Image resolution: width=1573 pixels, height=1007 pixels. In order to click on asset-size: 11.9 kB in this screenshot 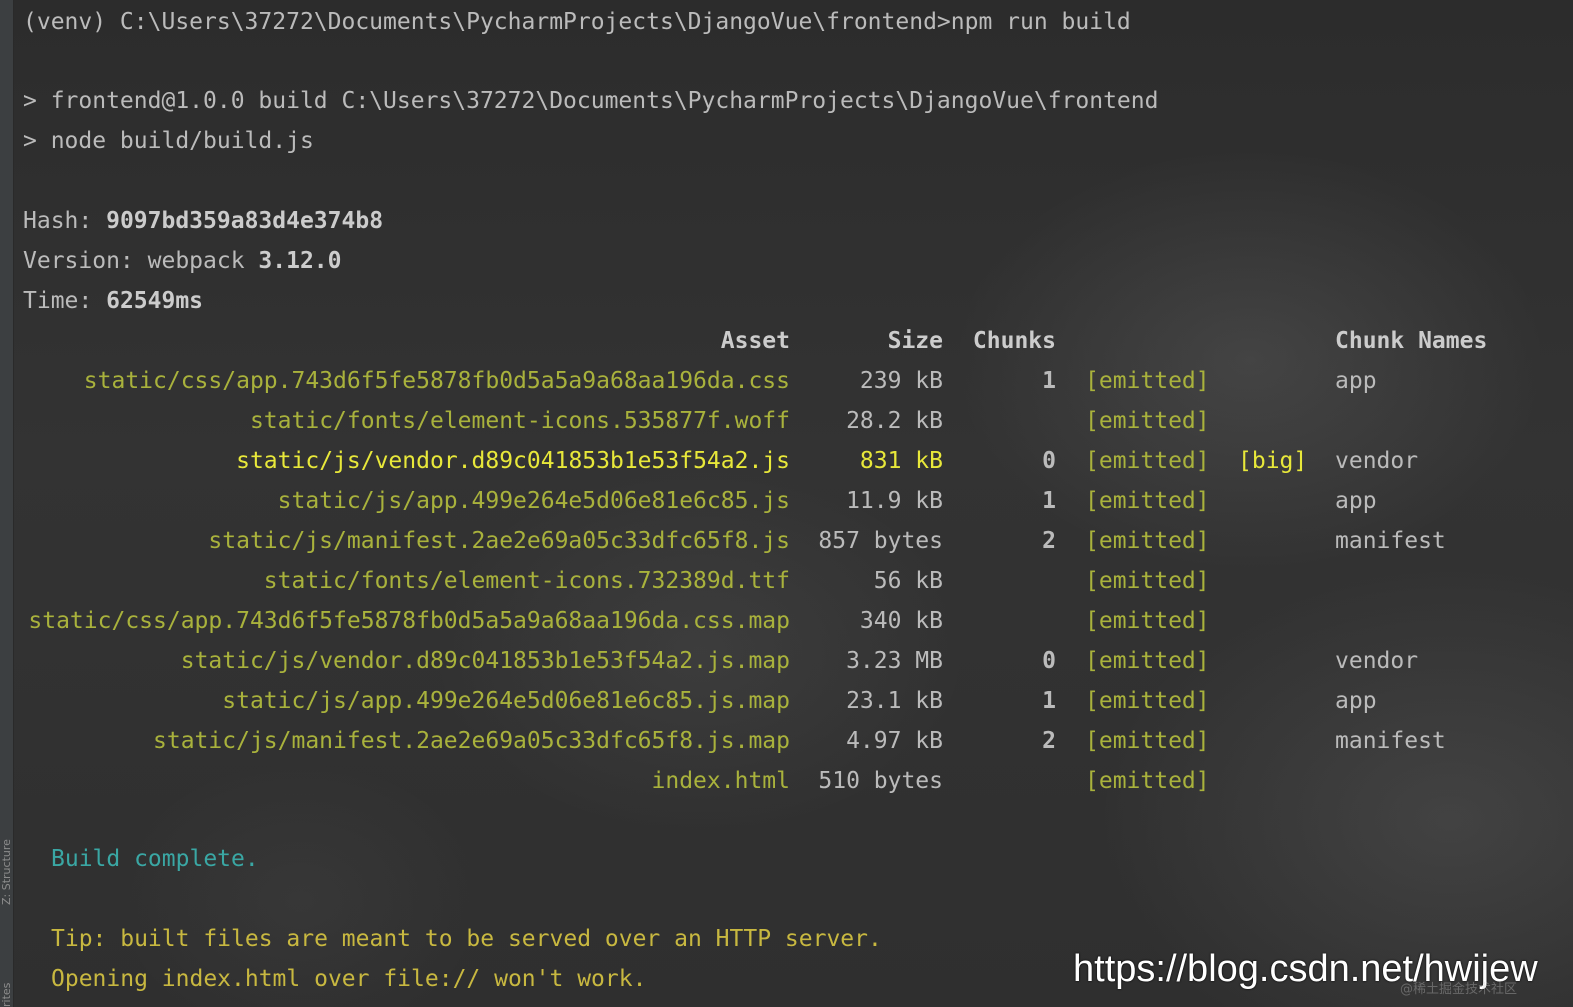, I will do `click(894, 501)`.